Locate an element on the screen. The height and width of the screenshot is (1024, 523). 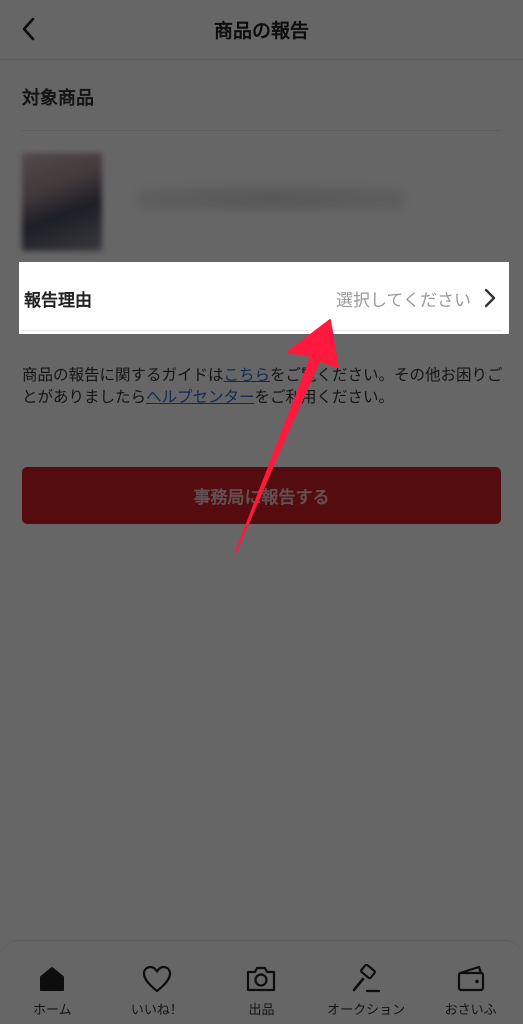
chevron-left-icon is located at coordinates (28, 29).